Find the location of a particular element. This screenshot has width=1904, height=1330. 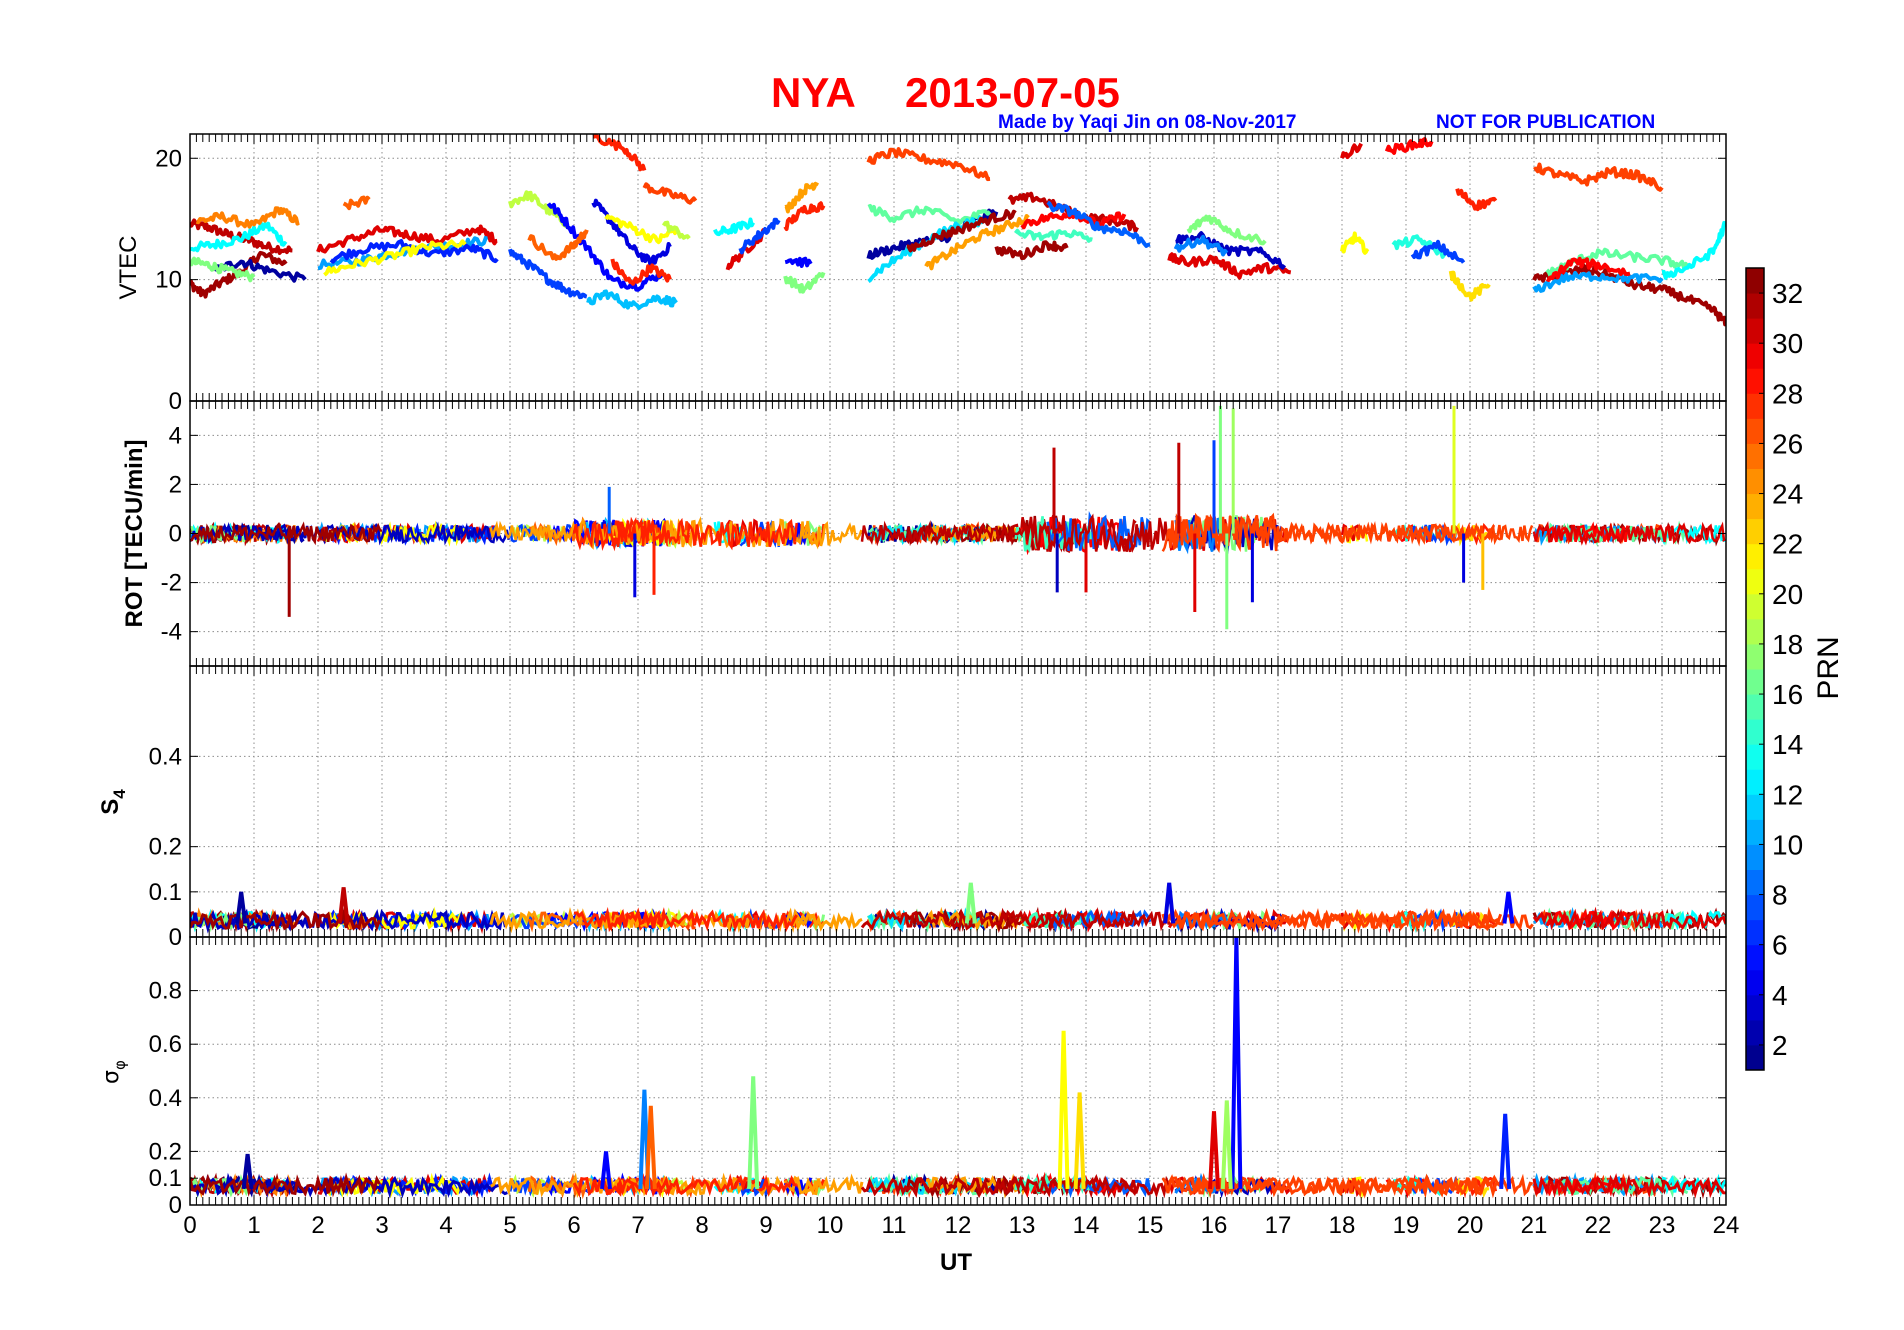

colorbar-tick-label: 2 is located at coordinates (1780, 1045).